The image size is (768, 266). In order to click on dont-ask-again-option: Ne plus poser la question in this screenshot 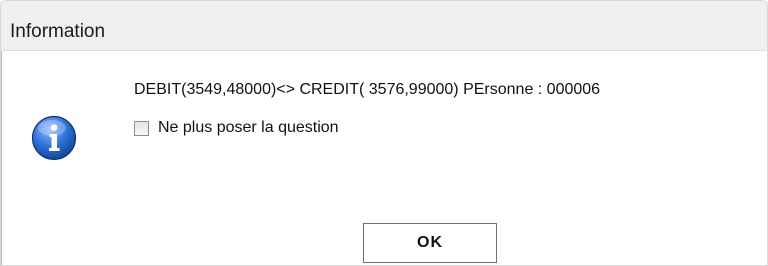, I will do `click(236, 128)`.